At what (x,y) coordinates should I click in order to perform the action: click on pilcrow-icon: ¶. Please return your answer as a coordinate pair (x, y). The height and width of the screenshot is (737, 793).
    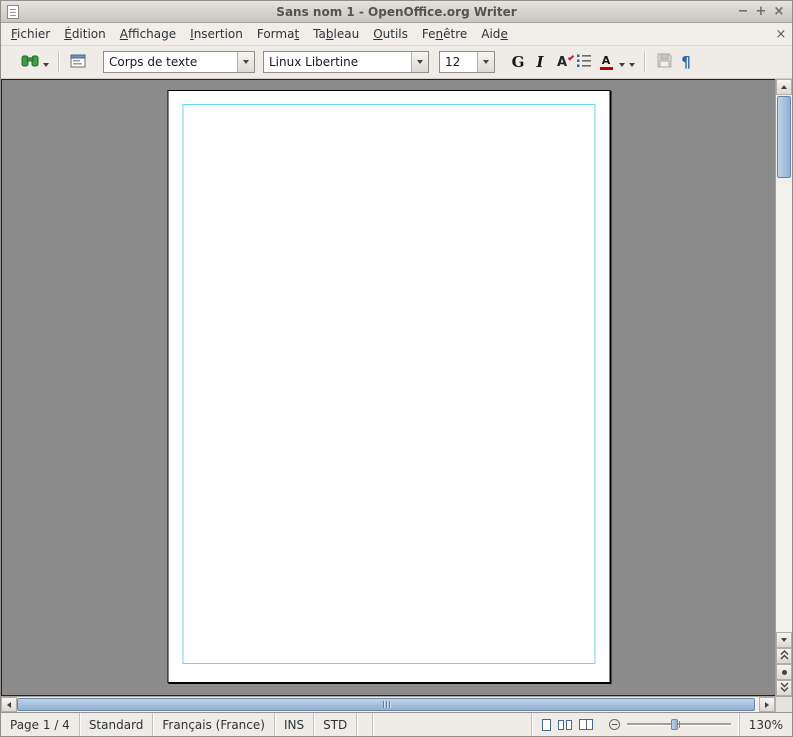
    Looking at the image, I should click on (686, 62).